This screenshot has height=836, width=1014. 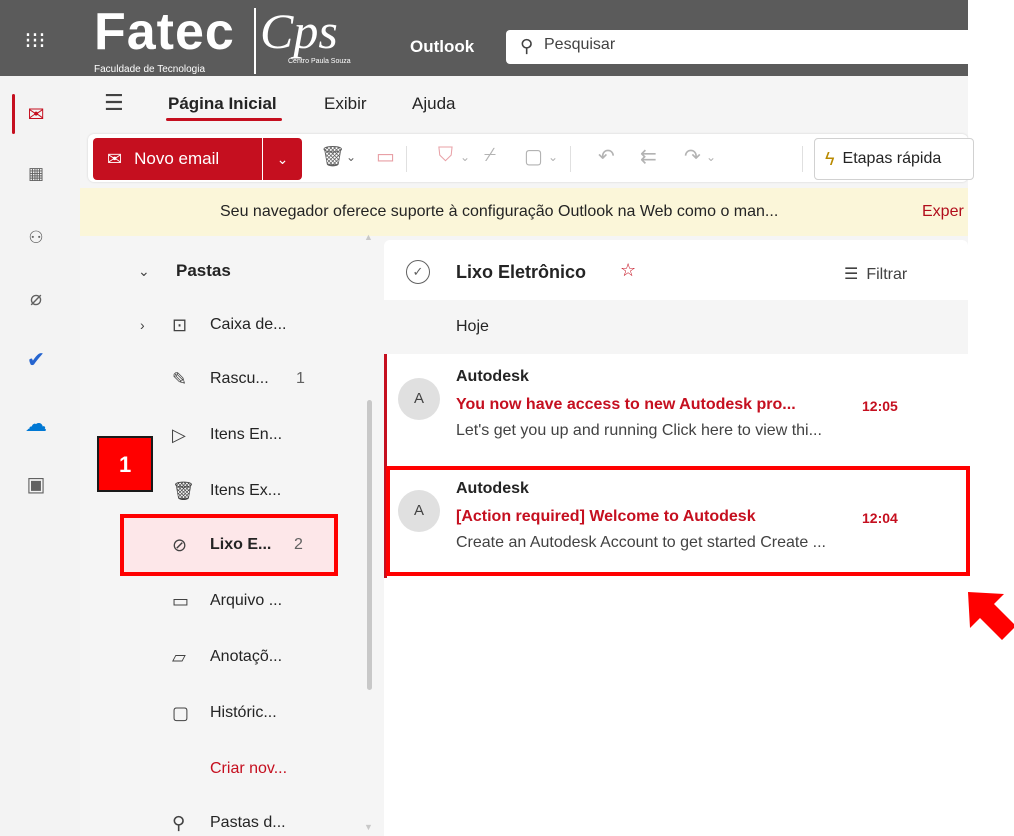 I want to click on search-input, so click(x=744, y=45).